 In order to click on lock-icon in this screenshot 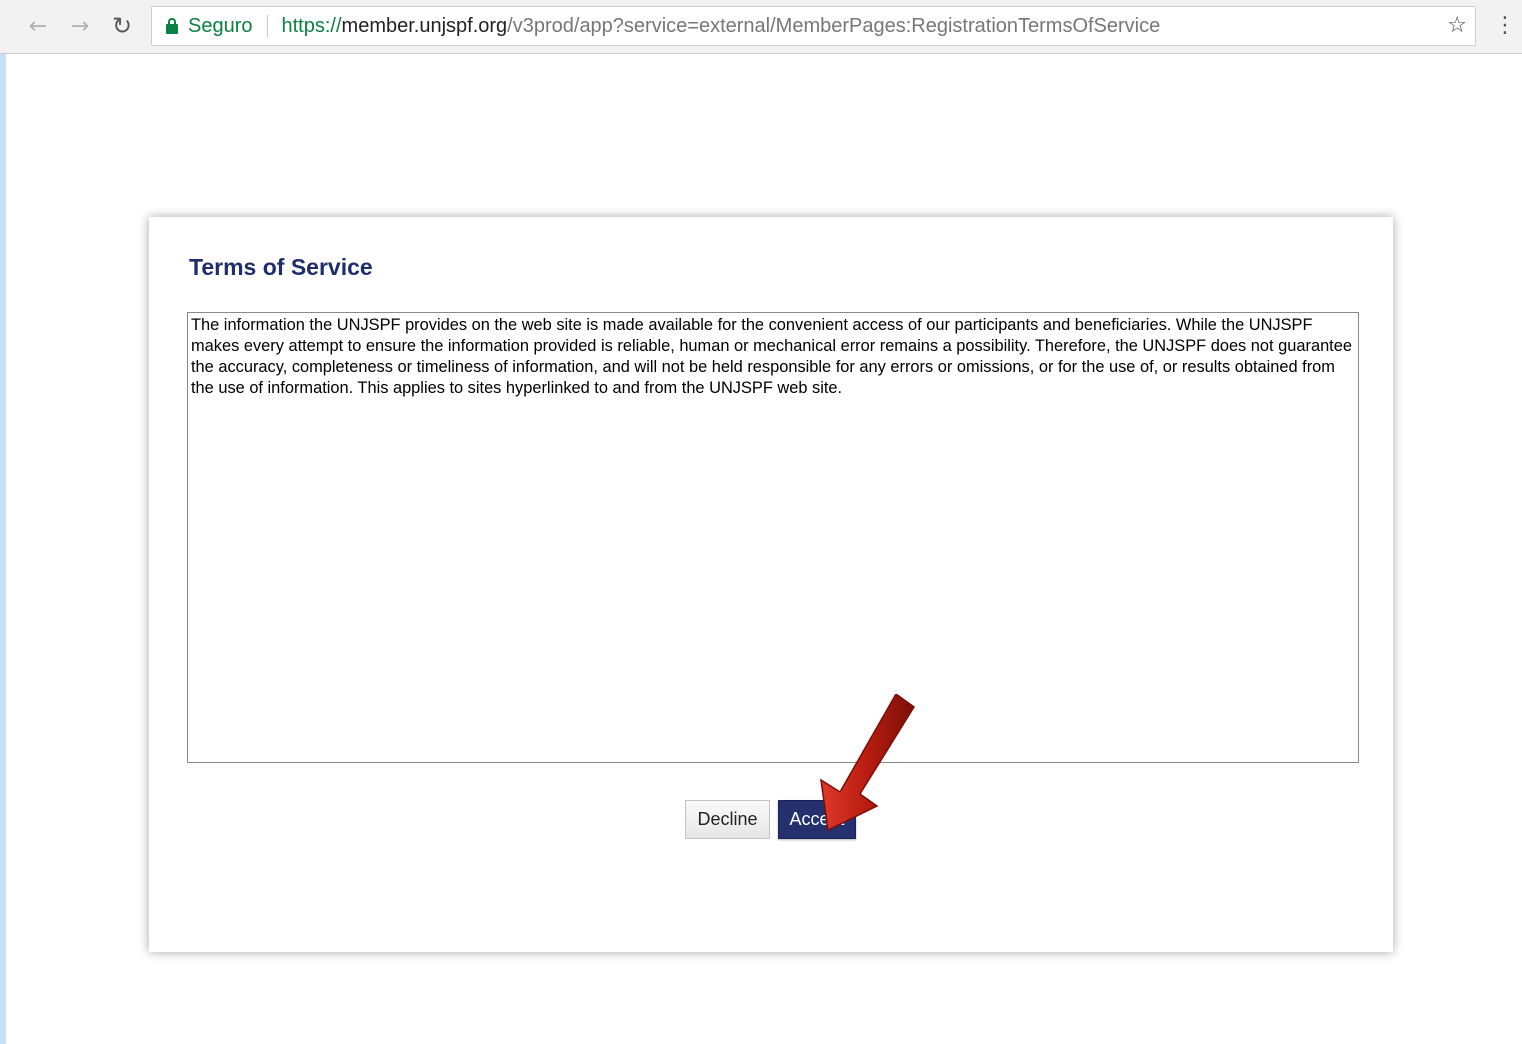, I will do `click(172, 26)`.